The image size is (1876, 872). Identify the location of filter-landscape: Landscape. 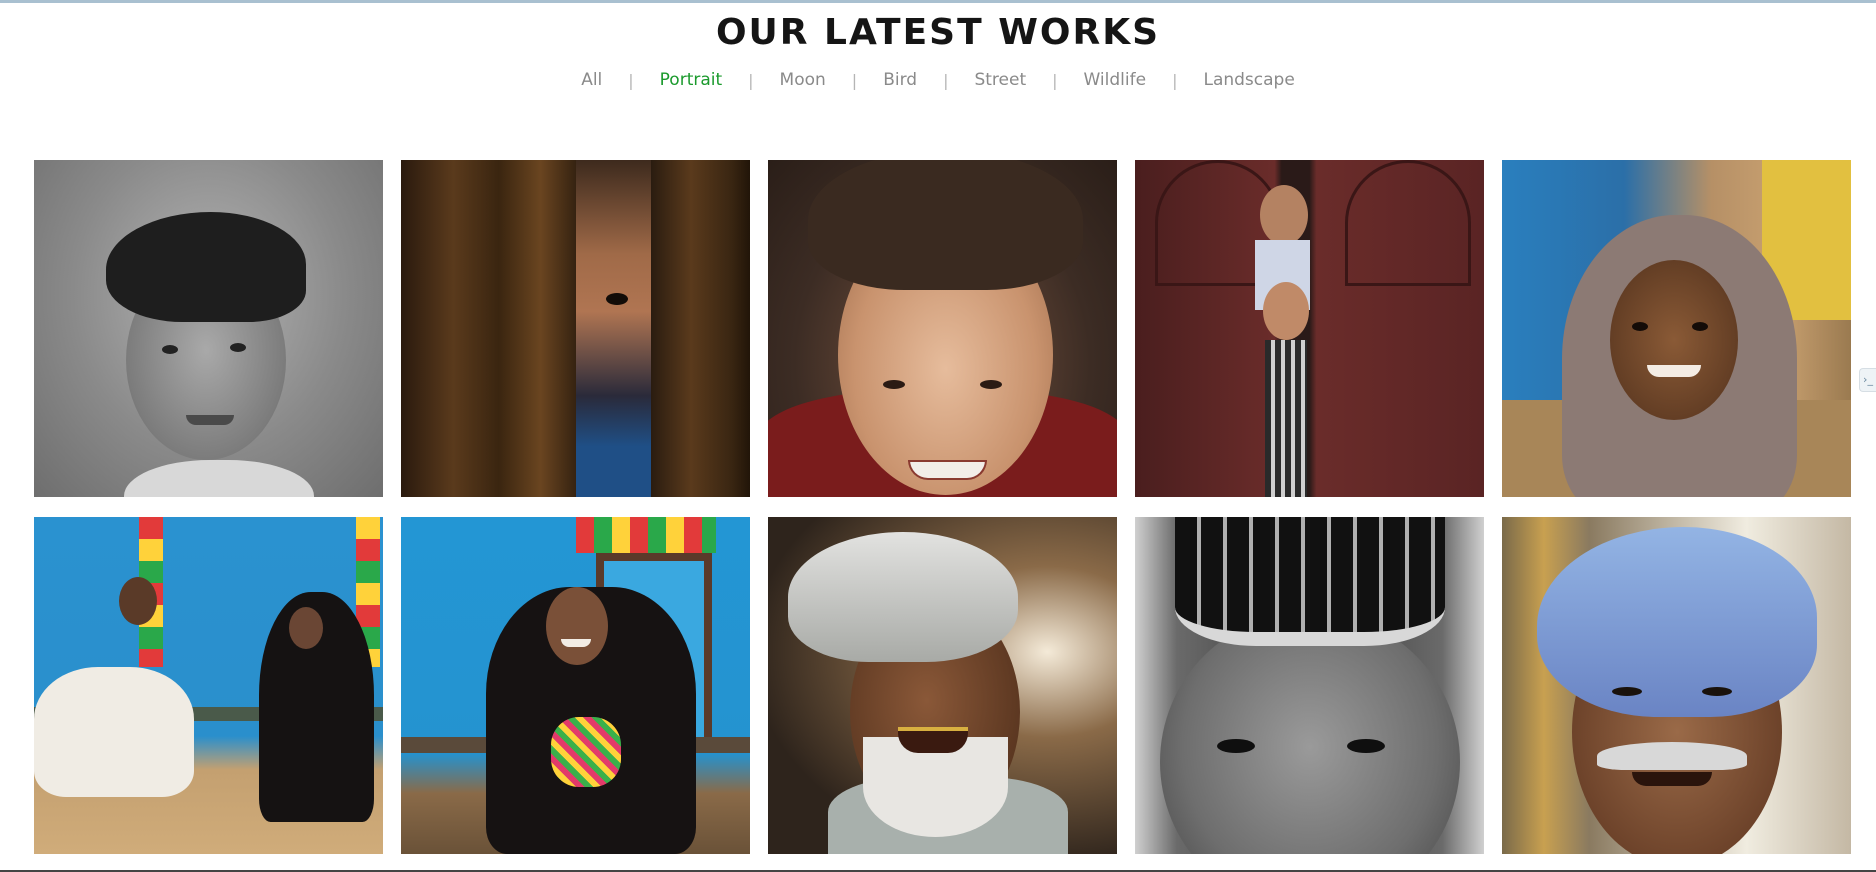
(1248, 80).